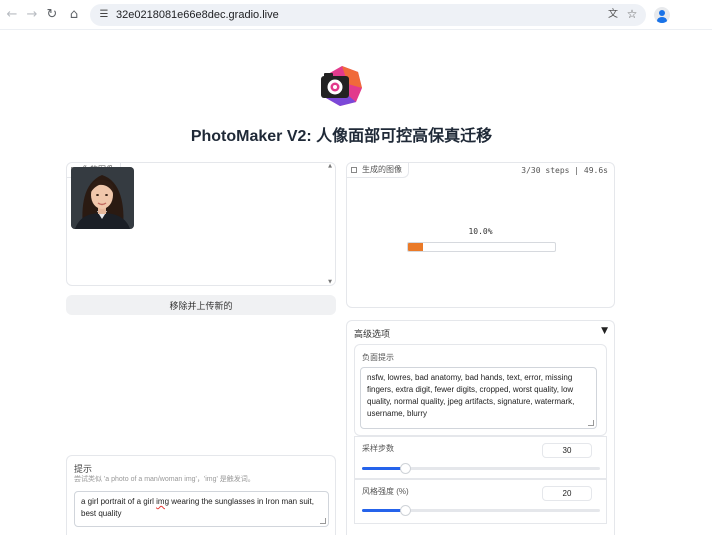 This screenshot has height=535, width=712. Describe the element at coordinates (415, 247) in the screenshot. I see `progress-fill` at that location.